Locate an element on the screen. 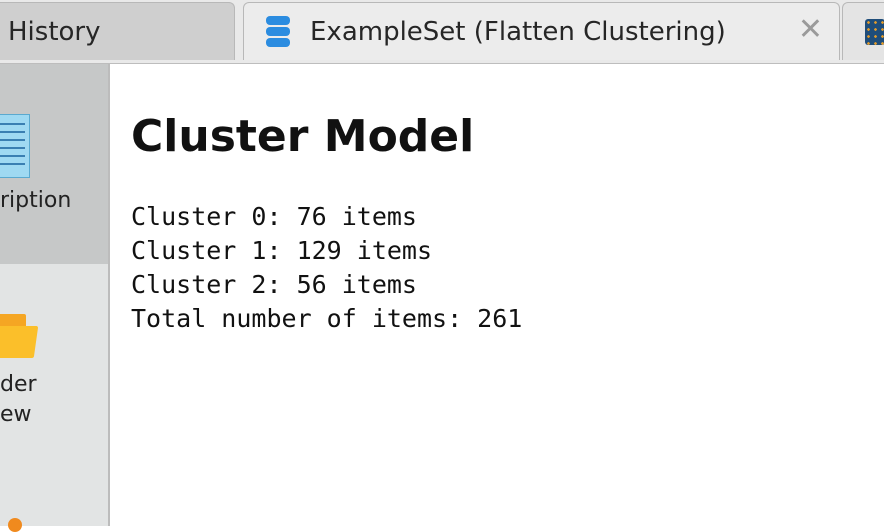 The image size is (884, 532). cluster-line: Cluster 1: 129 items is located at coordinates (282, 250).